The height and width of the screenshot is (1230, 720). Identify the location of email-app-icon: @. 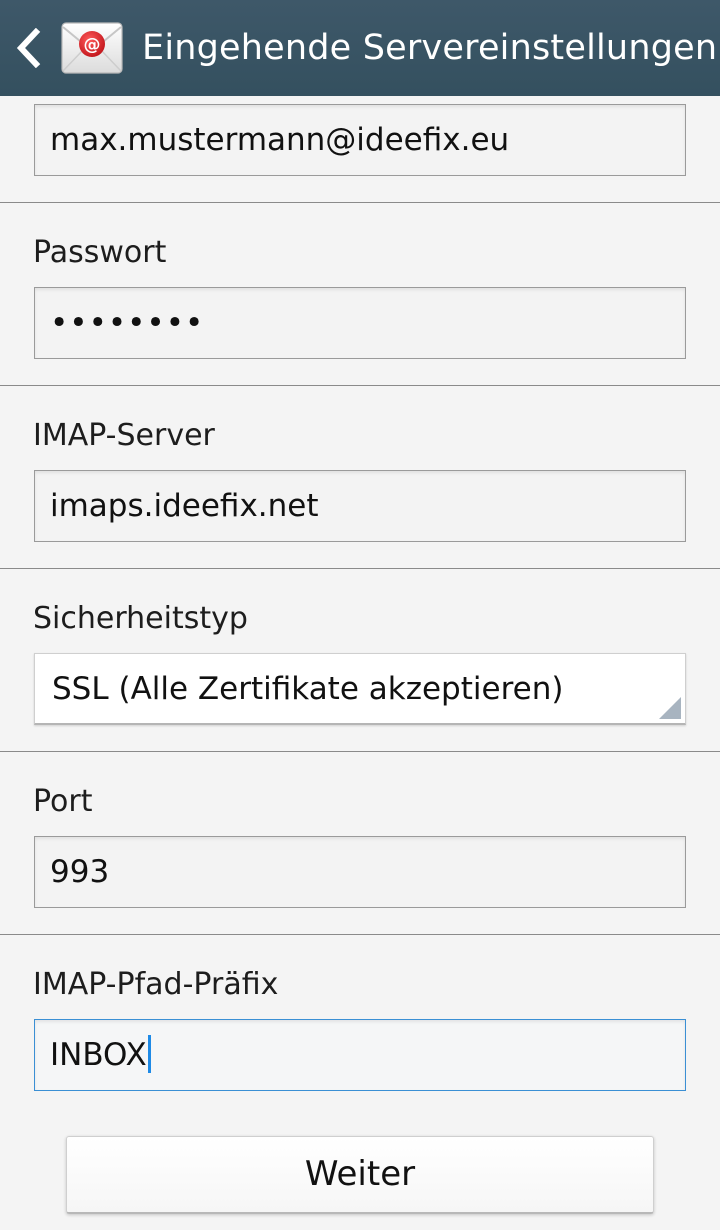
(92, 48).